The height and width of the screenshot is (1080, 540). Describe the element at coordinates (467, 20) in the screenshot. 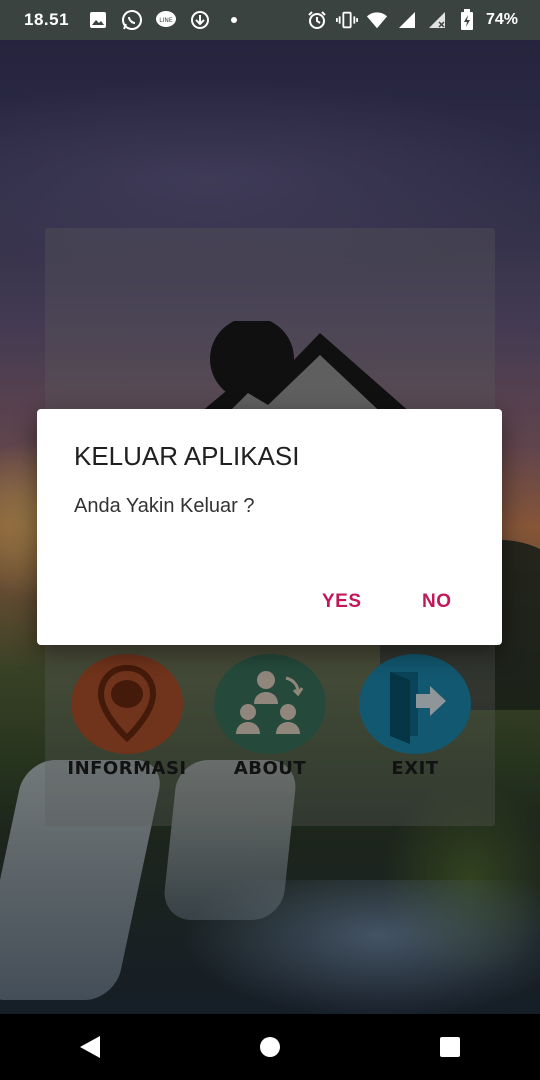

I see `battery-charging-icon` at that location.